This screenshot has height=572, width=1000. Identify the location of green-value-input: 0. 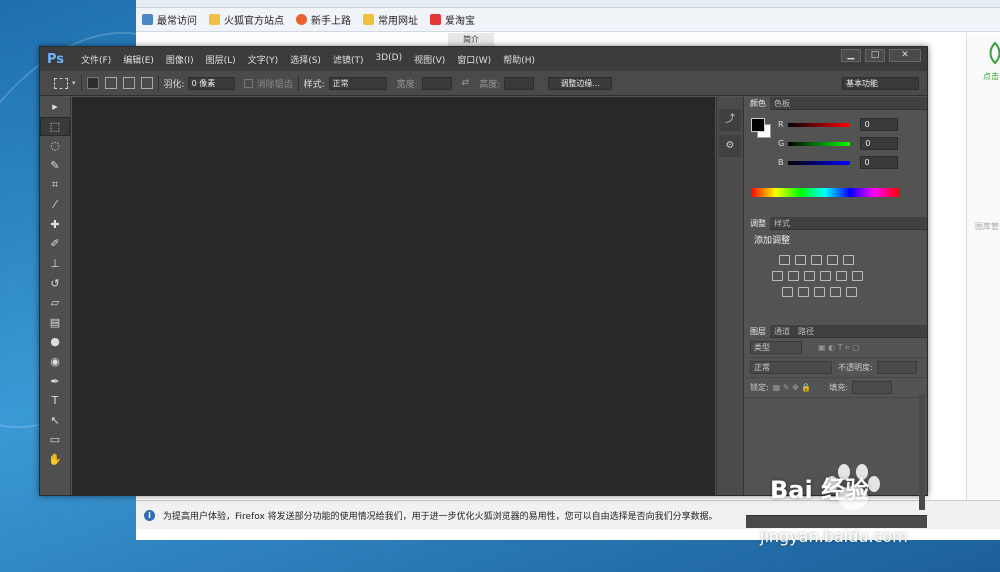
(879, 143).